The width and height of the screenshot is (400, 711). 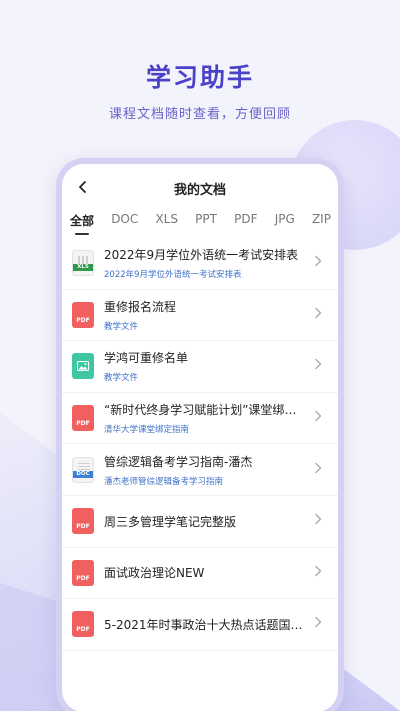 What do you see at coordinates (285, 222) in the screenshot?
I see `tab-jpg: JPG` at bounding box center [285, 222].